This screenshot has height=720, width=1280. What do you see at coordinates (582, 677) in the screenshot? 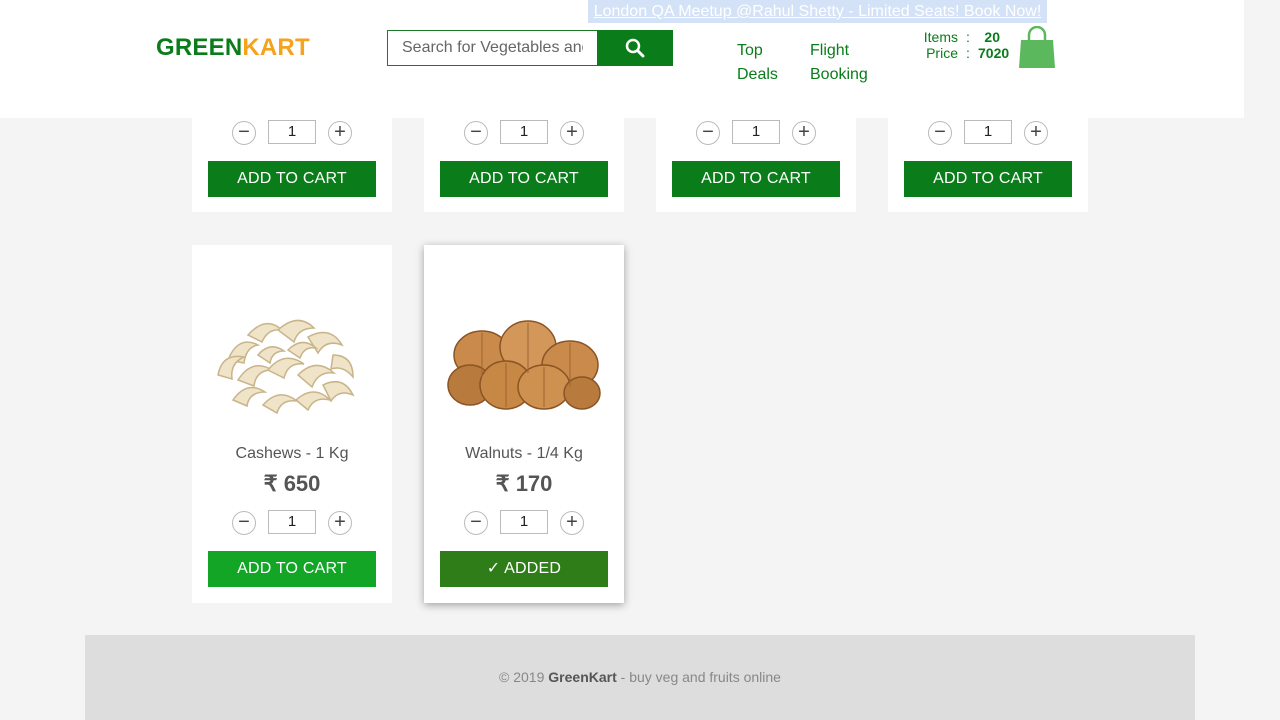
I see `footer-brand: GreenKart` at bounding box center [582, 677].